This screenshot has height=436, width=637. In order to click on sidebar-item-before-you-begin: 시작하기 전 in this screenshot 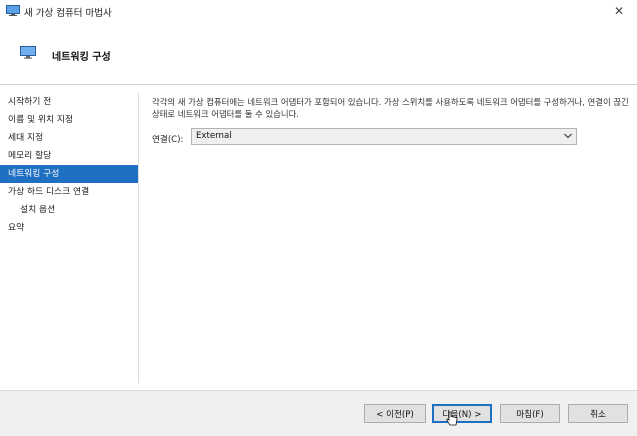, I will do `click(69, 102)`.